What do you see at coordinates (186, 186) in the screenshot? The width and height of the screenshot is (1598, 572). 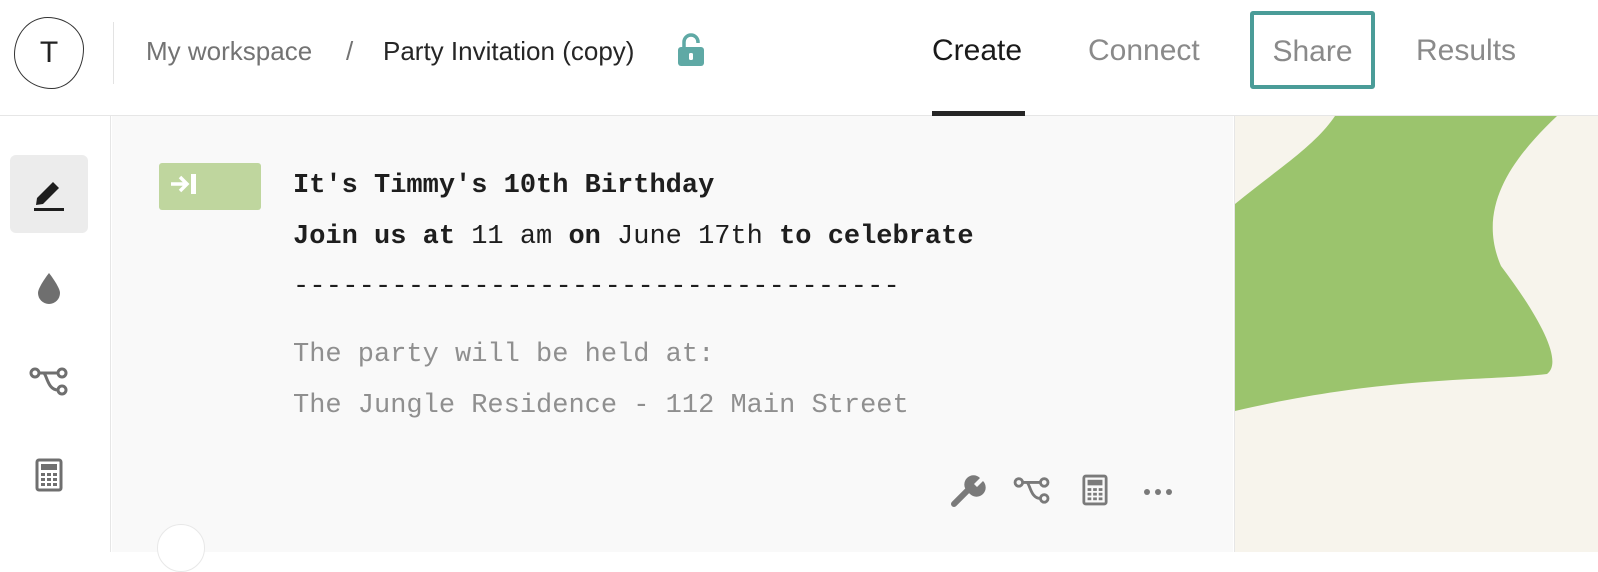 I see `arrow-into-bar-icon` at bounding box center [186, 186].